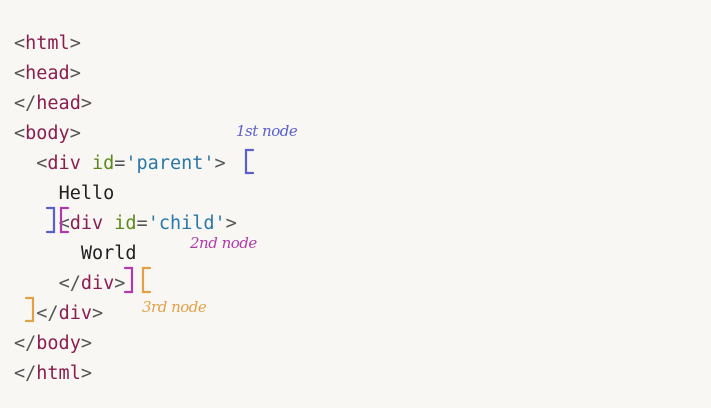 Image resolution: width=711 pixels, height=408 pixels. I want to click on first-node-open-bracket, so click(249, 161).